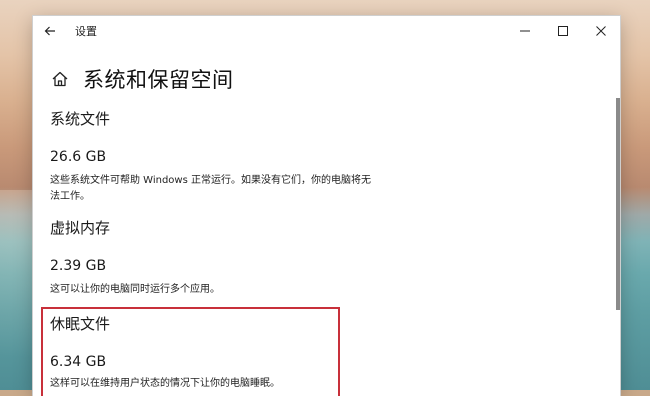 The height and width of the screenshot is (396, 650). I want to click on description-line: 法工作。, so click(70, 196).